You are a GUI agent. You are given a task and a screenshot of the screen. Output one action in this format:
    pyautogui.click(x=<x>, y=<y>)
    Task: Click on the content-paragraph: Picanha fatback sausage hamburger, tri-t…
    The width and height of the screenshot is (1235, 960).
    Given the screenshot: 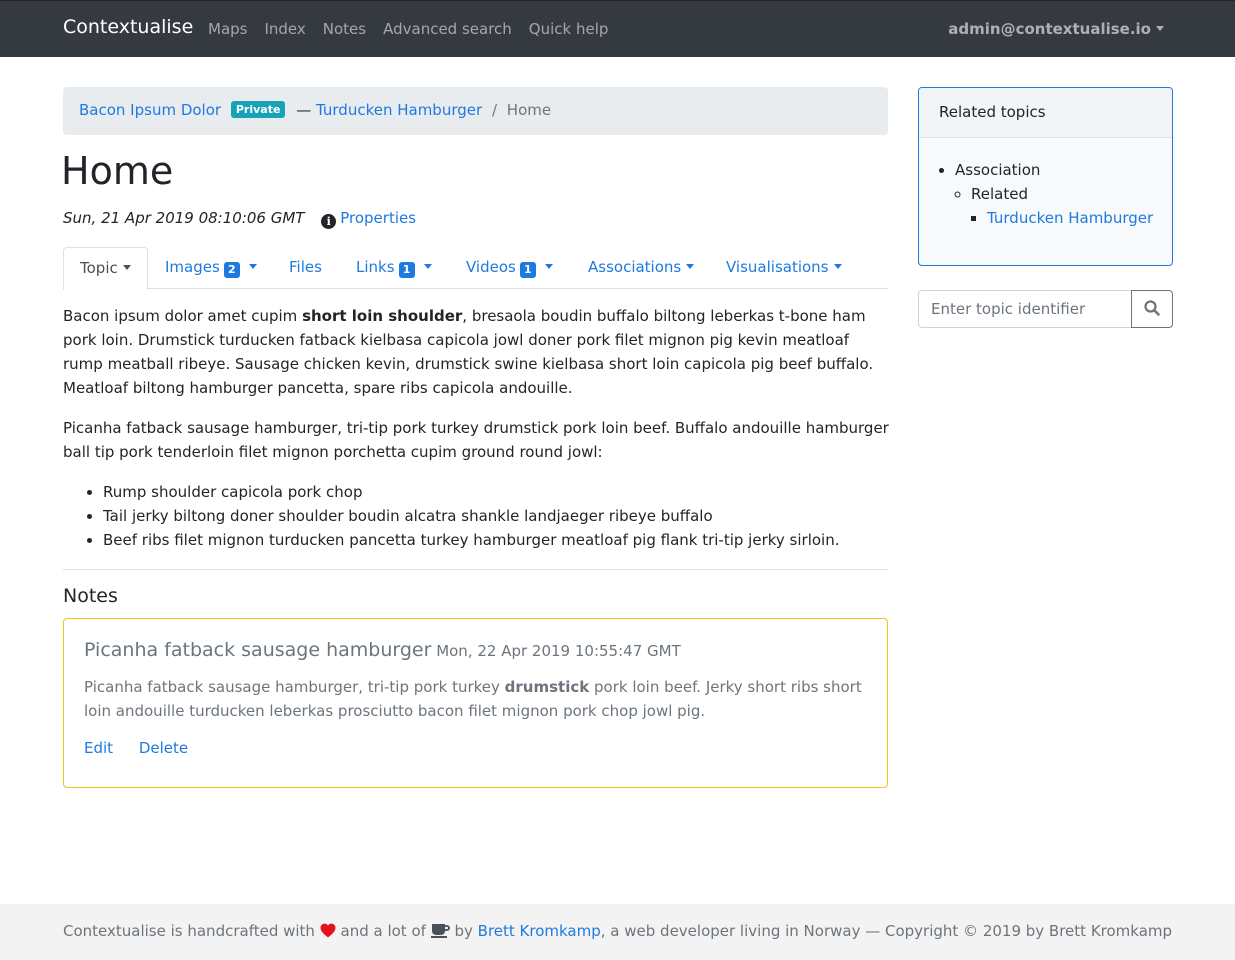 What is the action you would take?
    pyautogui.click(x=476, y=440)
    